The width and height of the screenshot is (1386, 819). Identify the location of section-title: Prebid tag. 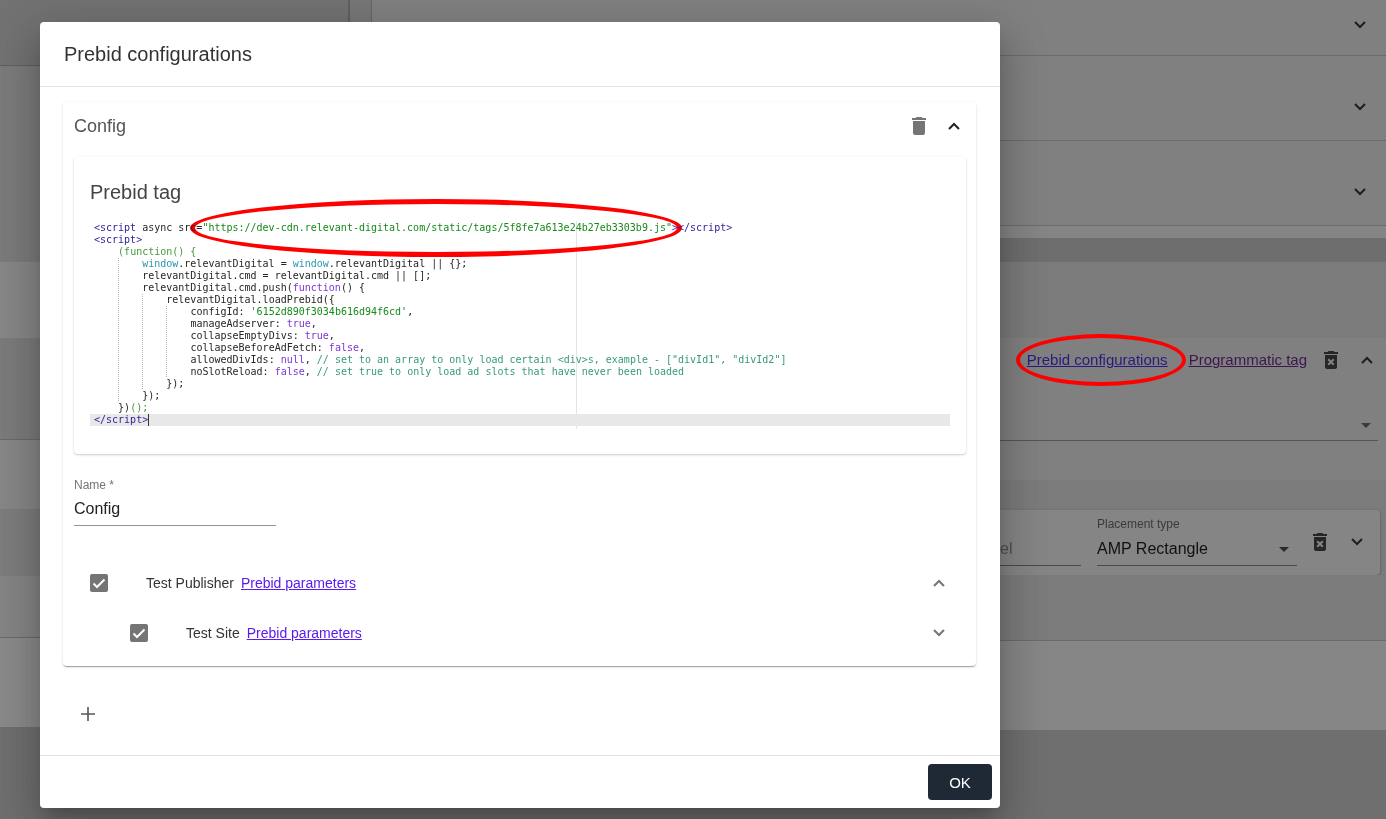
(136, 192).